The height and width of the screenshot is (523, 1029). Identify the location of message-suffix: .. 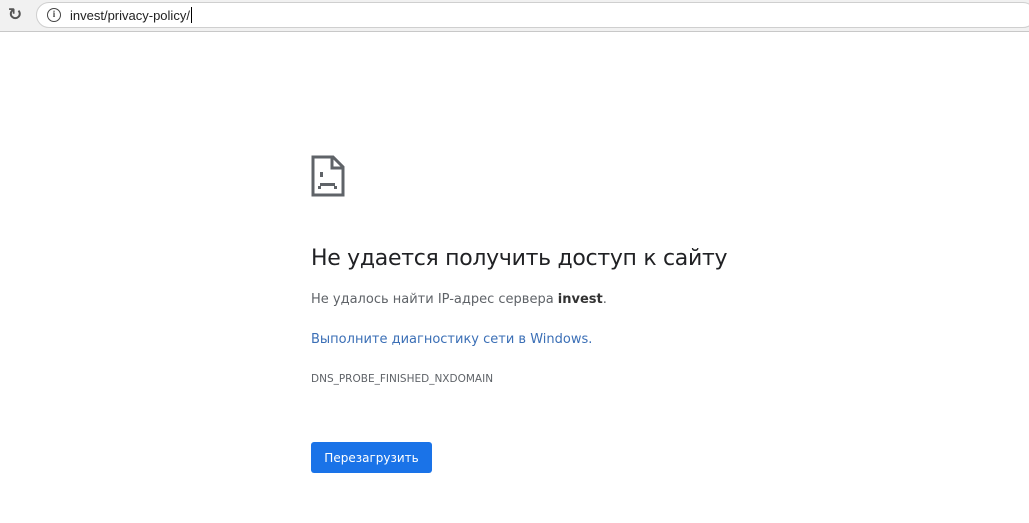
(604, 299).